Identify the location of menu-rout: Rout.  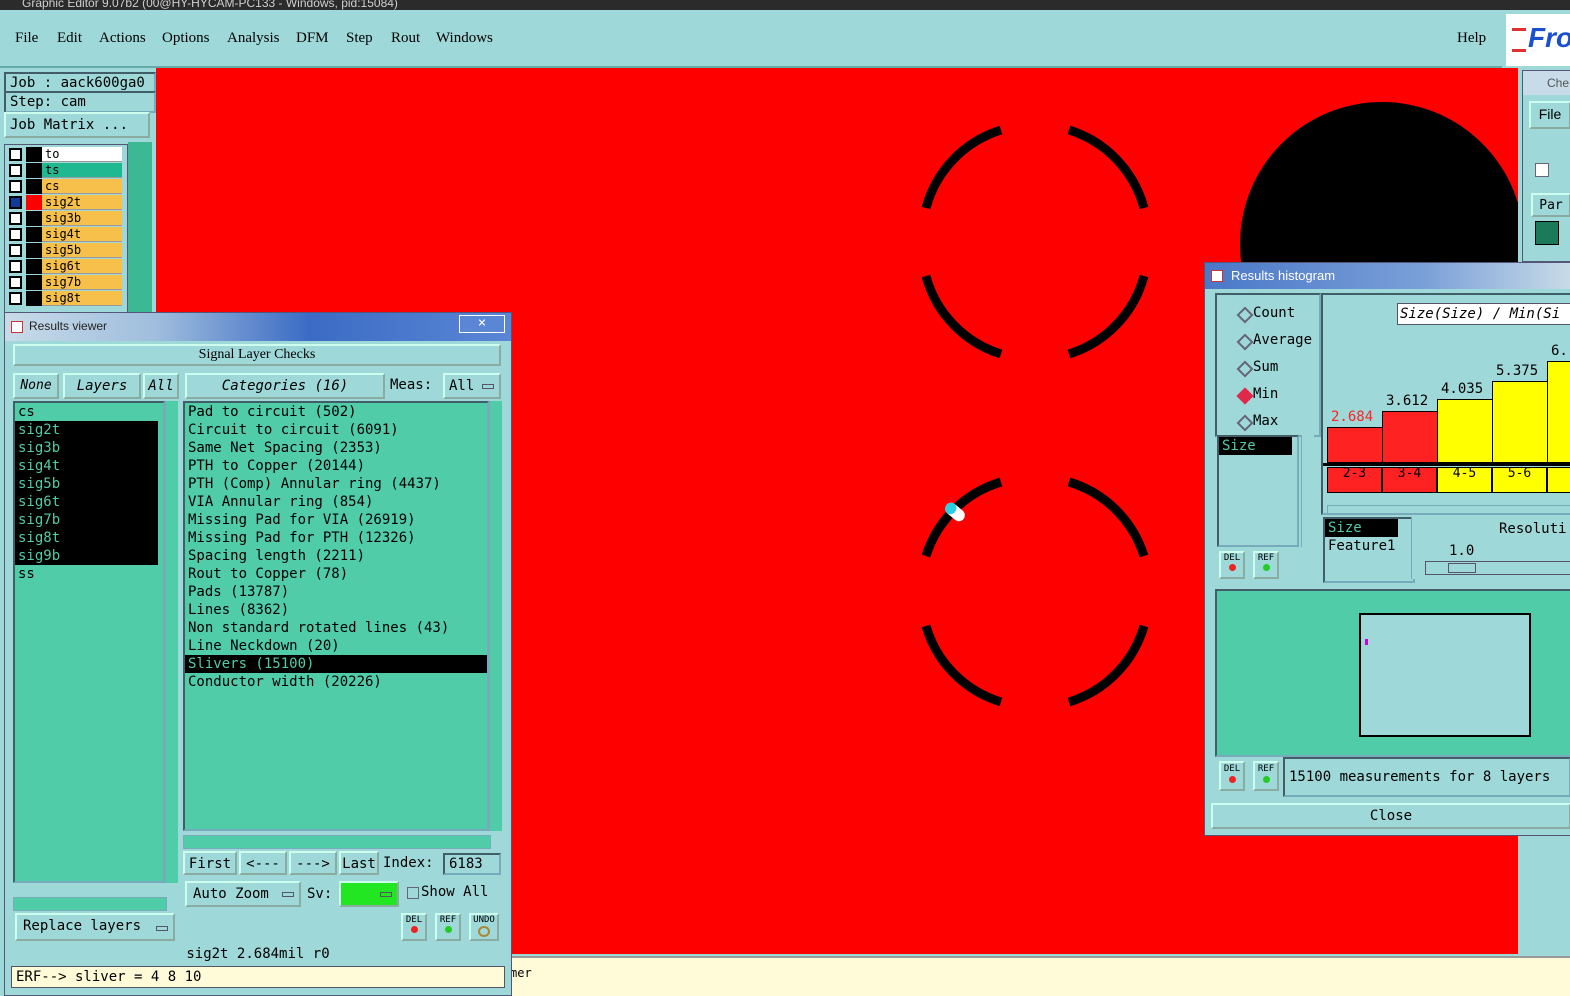
(405, 38).